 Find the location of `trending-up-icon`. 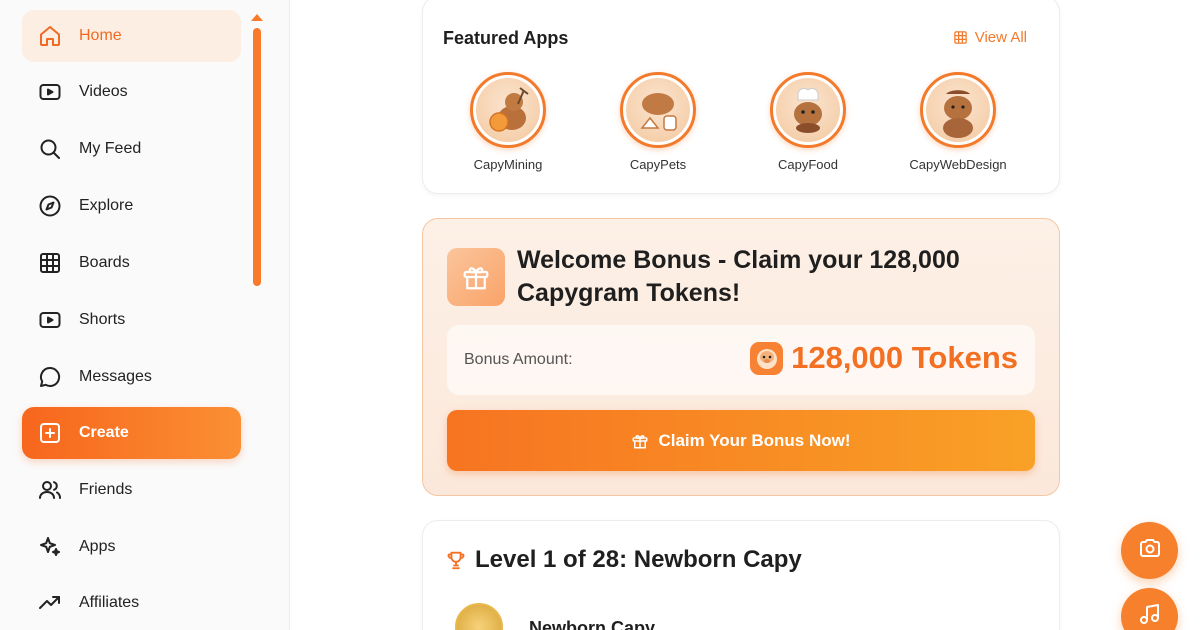

trending-up-icon is located at coordinates (50, 603).